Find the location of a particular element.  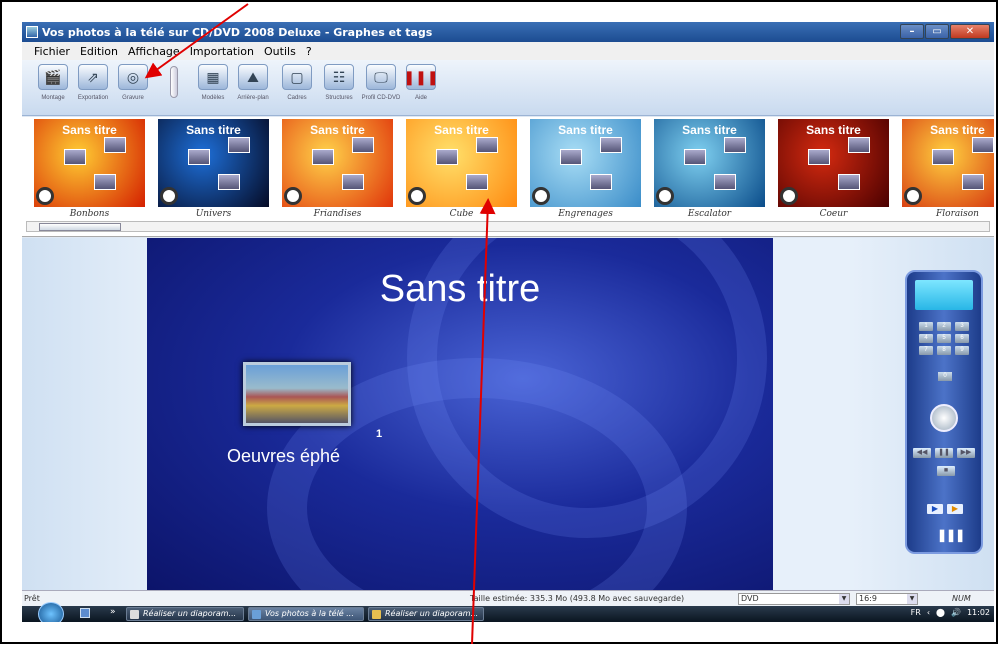

remote-key-3: 3 is located at coordinates (962, 326).